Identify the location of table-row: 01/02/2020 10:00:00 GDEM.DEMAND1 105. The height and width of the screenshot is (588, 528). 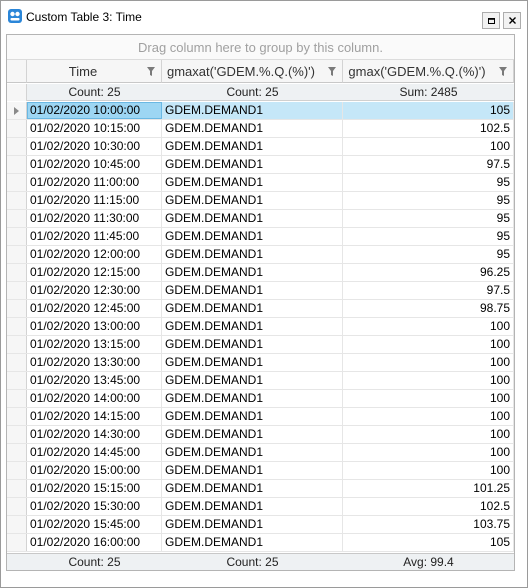
(260, 111).